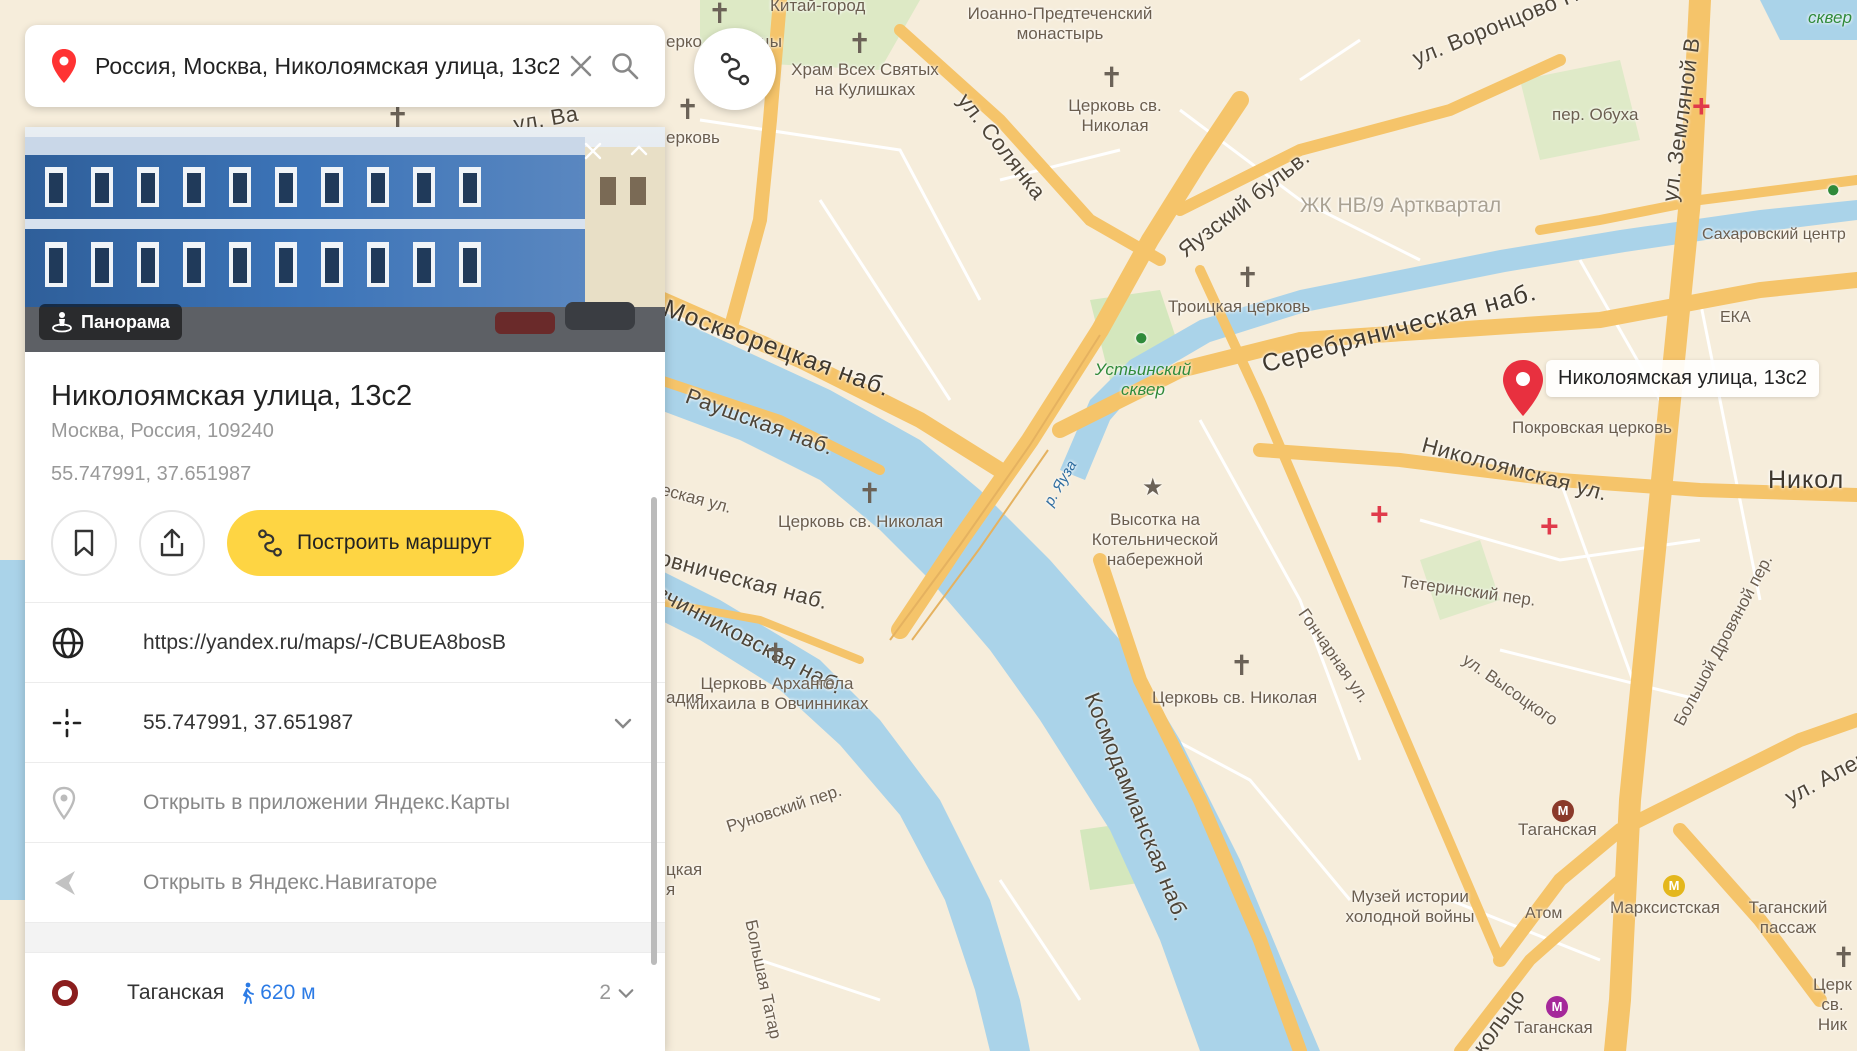 This screenshot has height=1051, width=1857. I want to click on coordinates-value: 55.747991, 37.651987, so click(248, 722).